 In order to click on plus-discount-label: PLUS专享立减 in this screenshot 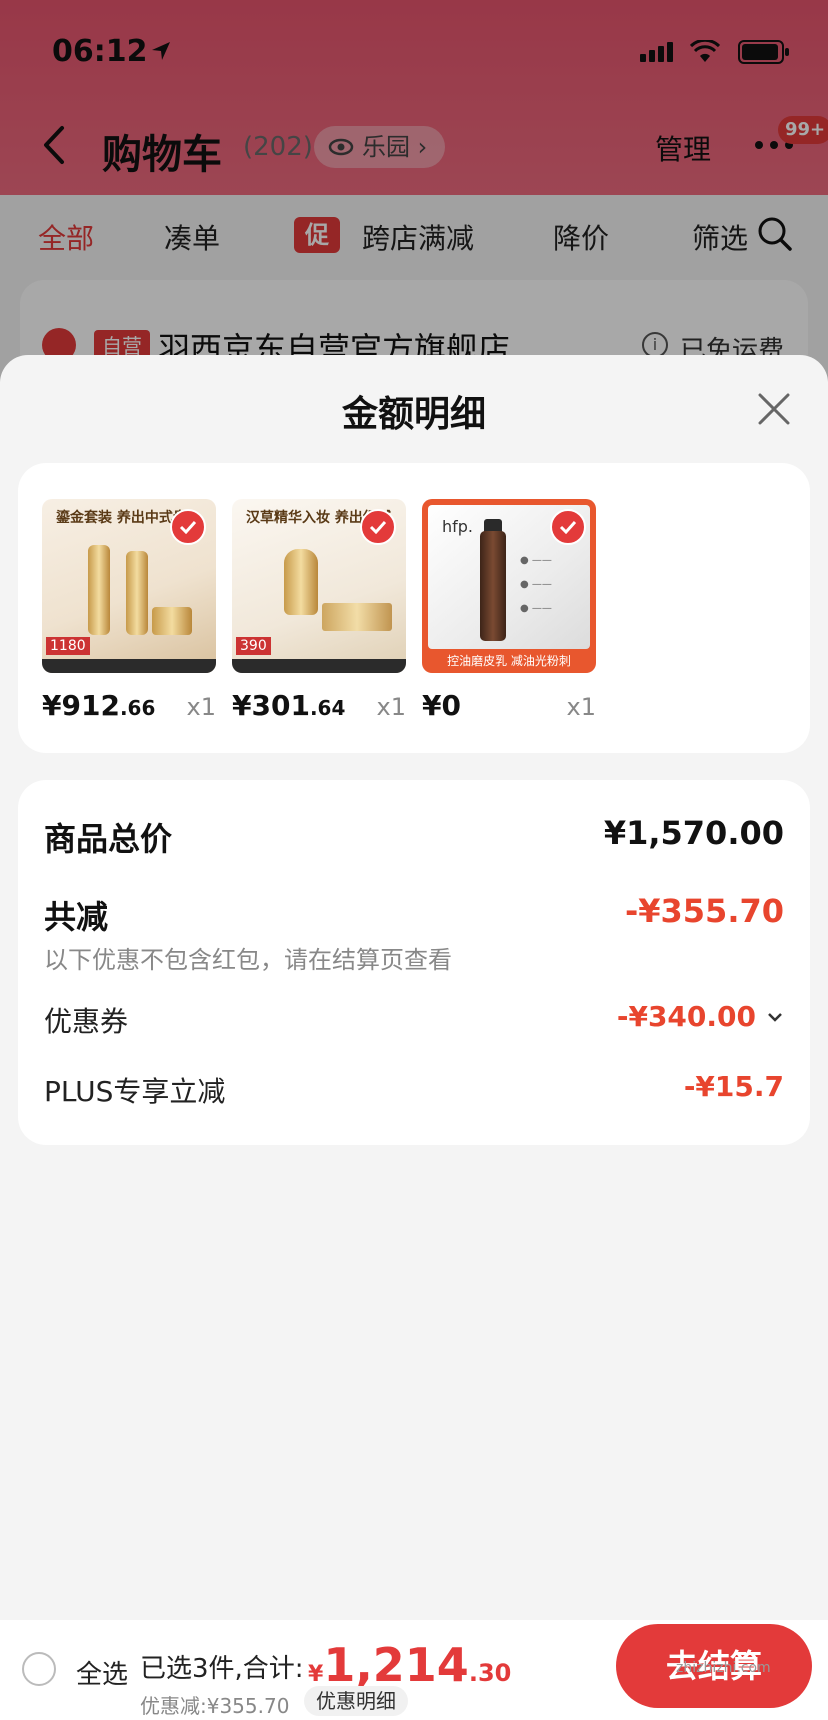, I will do `click(135, 1091)`.